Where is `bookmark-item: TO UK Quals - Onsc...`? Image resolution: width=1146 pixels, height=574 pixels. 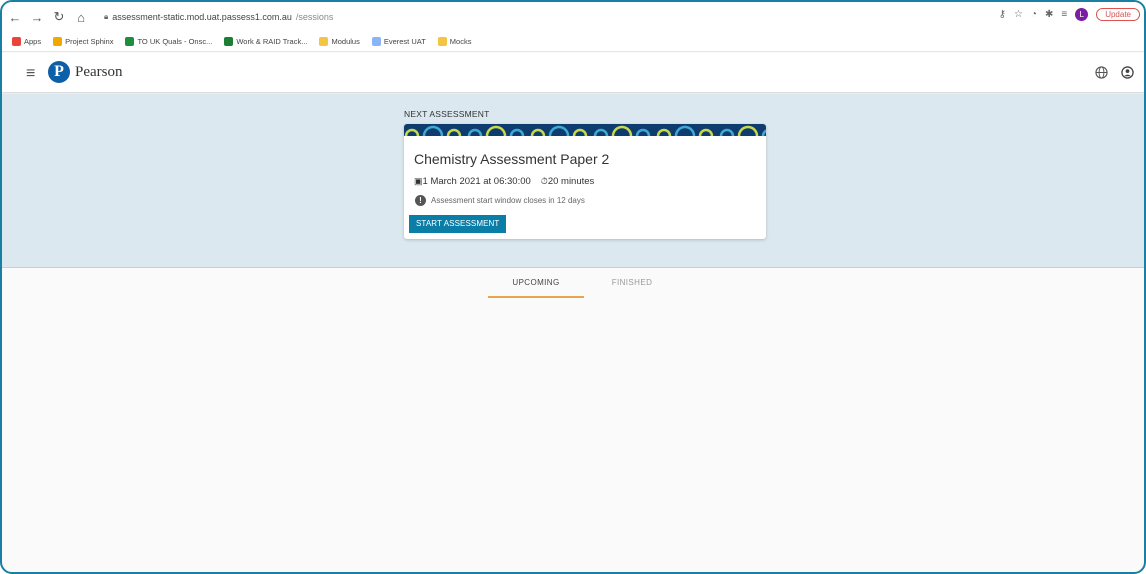
bookmark-item: TO UK Quals - Onsc... is located at coordinates (168, 41).